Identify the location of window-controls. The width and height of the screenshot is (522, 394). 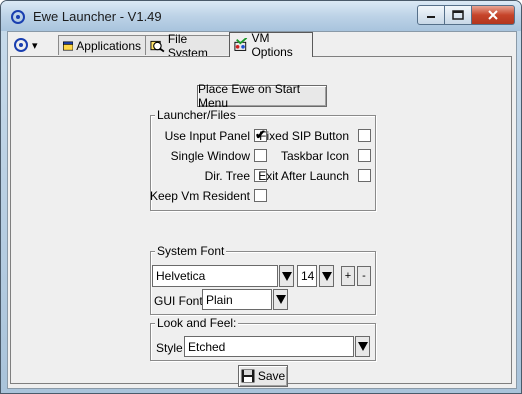
(466, 15).